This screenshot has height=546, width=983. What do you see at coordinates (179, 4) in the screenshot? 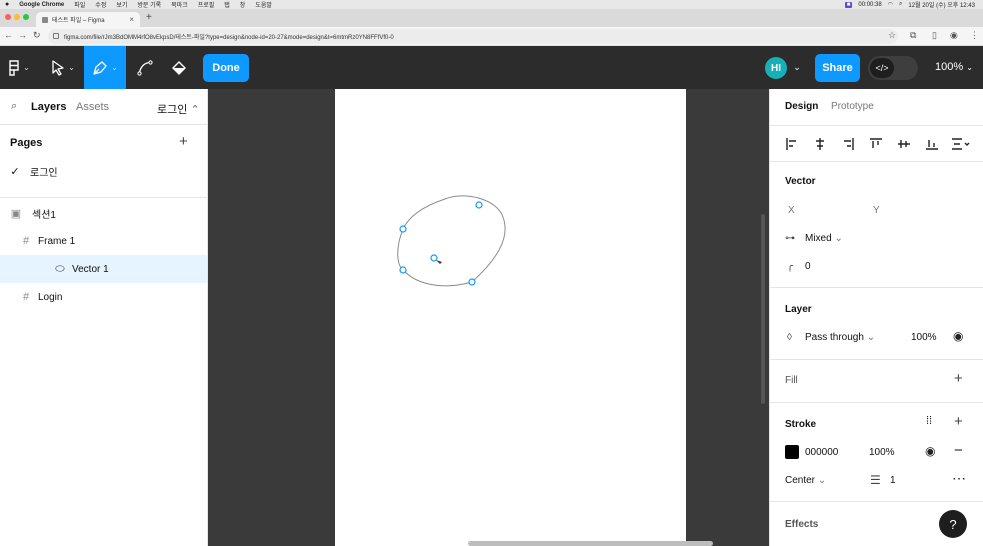
I see `menubar-item: 북마크` at bounding box center [179, 4].